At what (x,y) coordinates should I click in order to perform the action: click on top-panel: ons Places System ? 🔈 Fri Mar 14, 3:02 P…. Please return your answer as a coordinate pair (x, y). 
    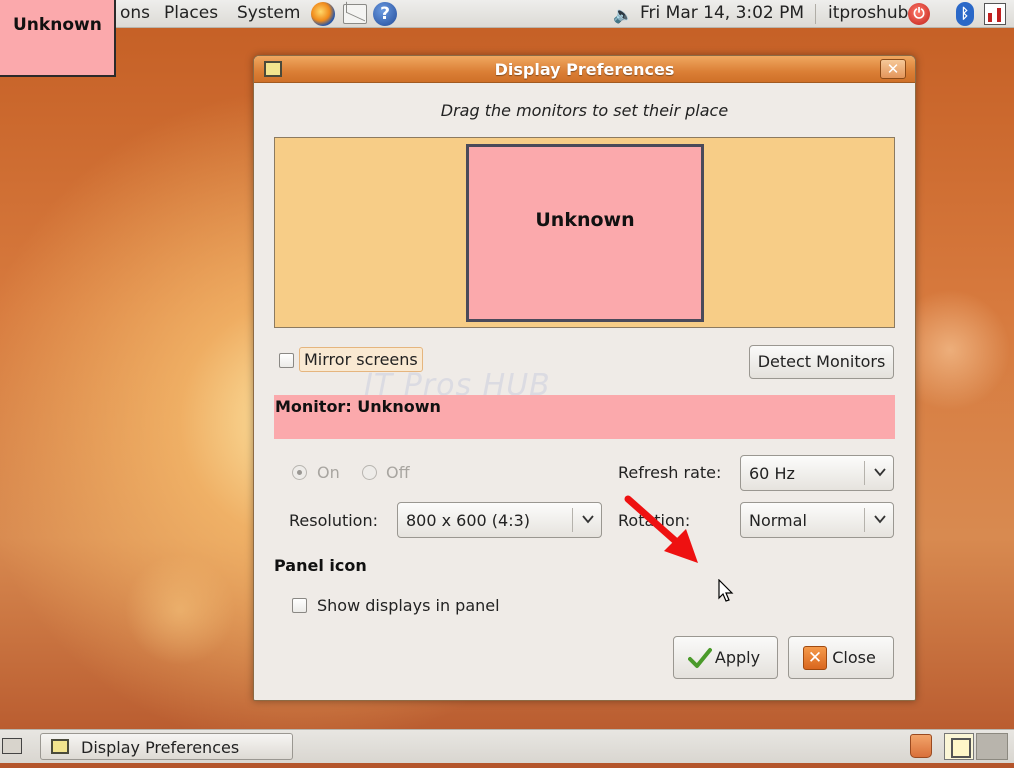
    Looking at the image, I should click on (507, 14).